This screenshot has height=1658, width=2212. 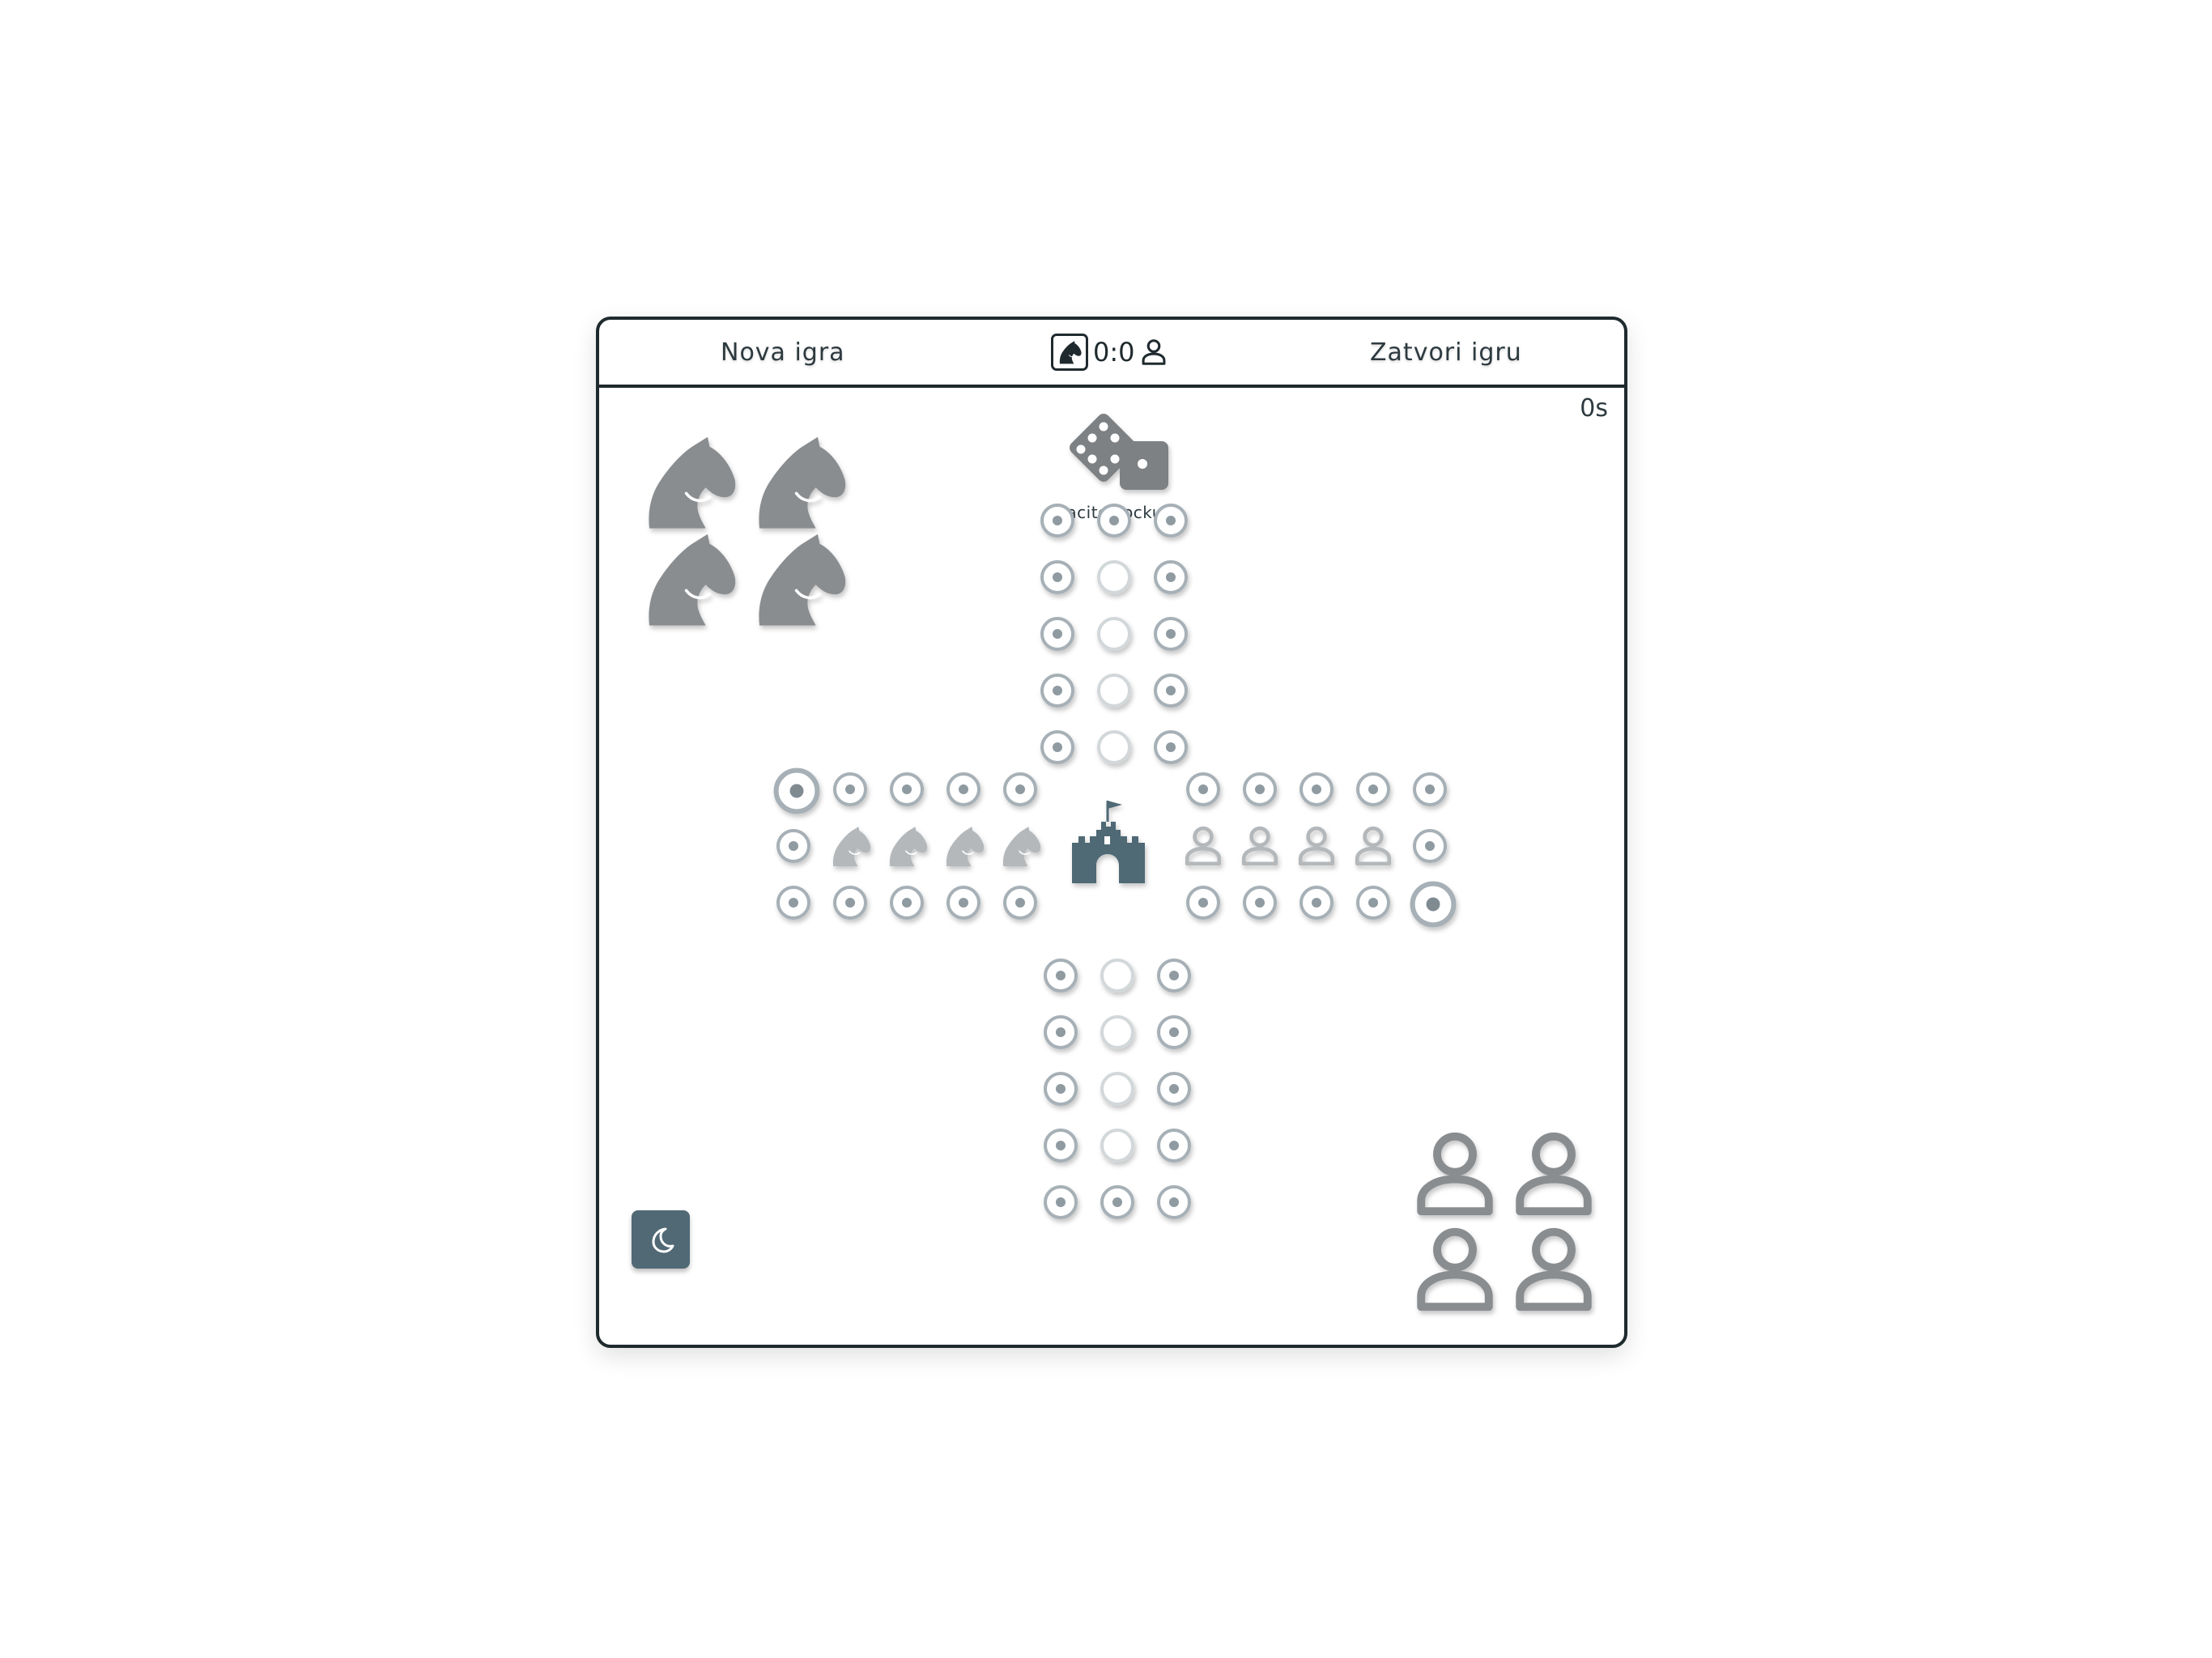 I want to click on theme-toggle-button, so click(x=661, y=1239).